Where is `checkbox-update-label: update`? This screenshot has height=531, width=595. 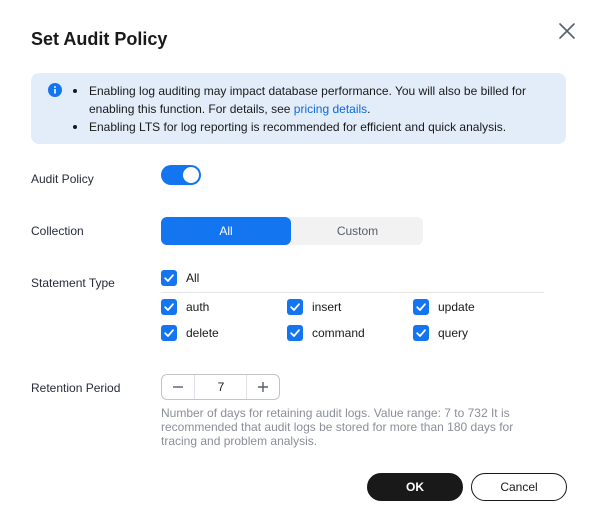
checkbox-update-label: update is located at coordinates (456, 307).